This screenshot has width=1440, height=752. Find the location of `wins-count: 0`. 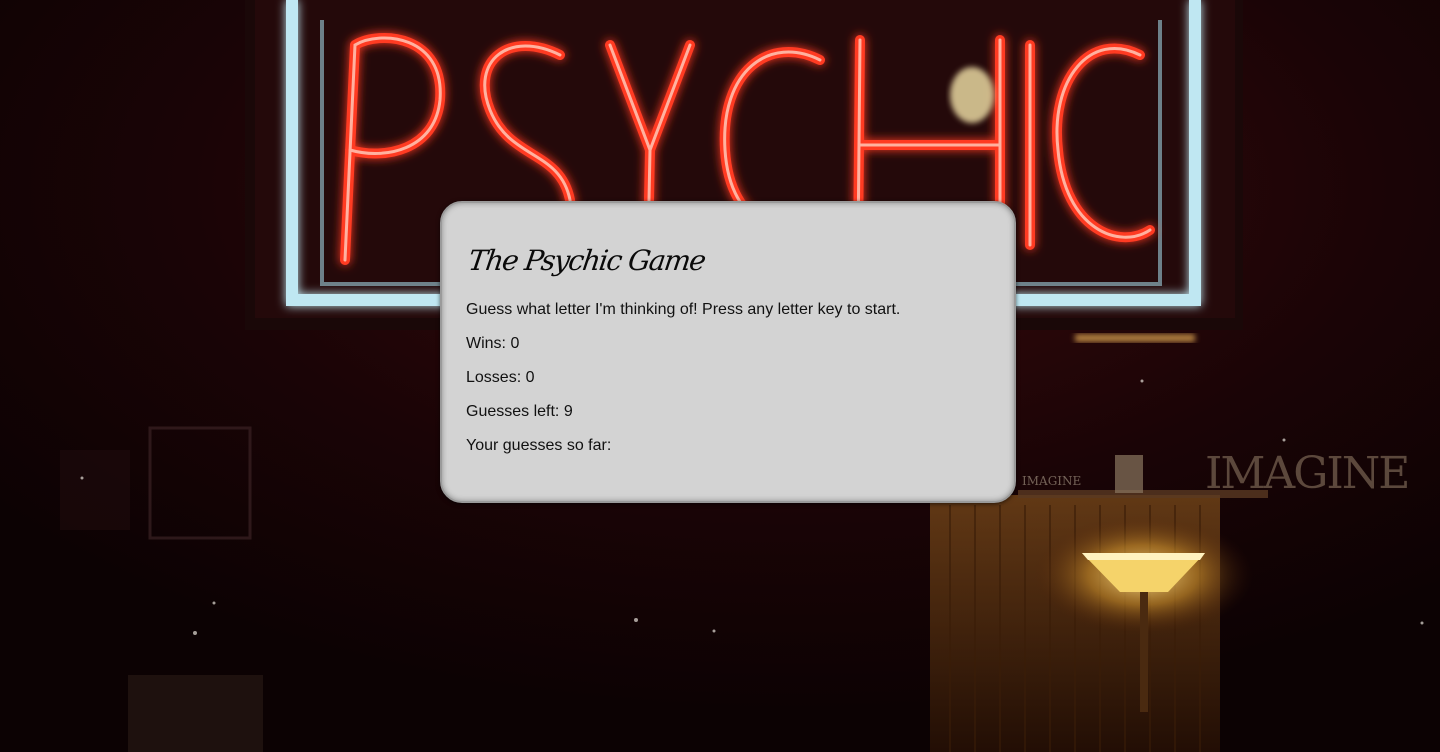

wins-count: 0 is located at coordinates (515, 343).